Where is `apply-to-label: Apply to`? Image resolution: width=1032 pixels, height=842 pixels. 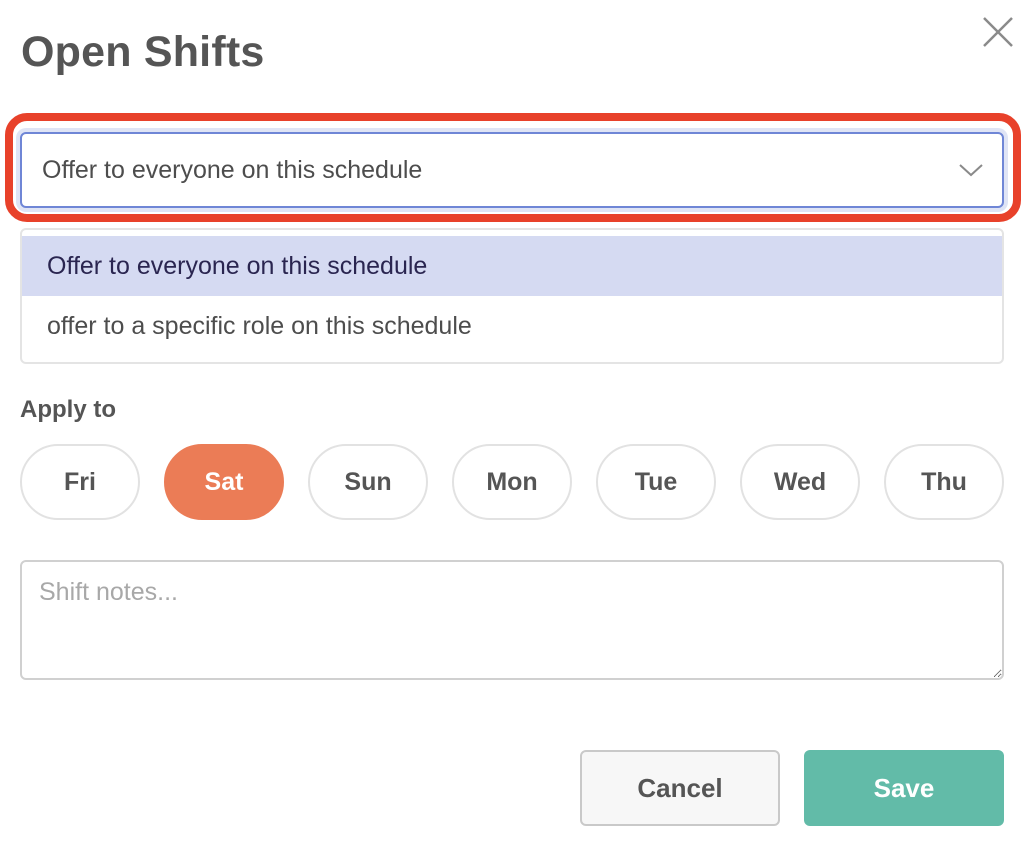 apply-to-label: Apply to is located at coordinates (68, 409).